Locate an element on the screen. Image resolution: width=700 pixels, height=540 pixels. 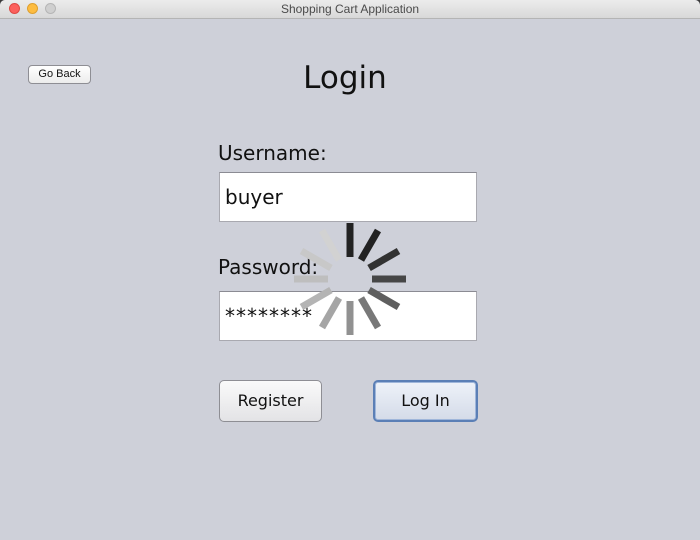
username-label: Username: is located at coordinates (272, 153).